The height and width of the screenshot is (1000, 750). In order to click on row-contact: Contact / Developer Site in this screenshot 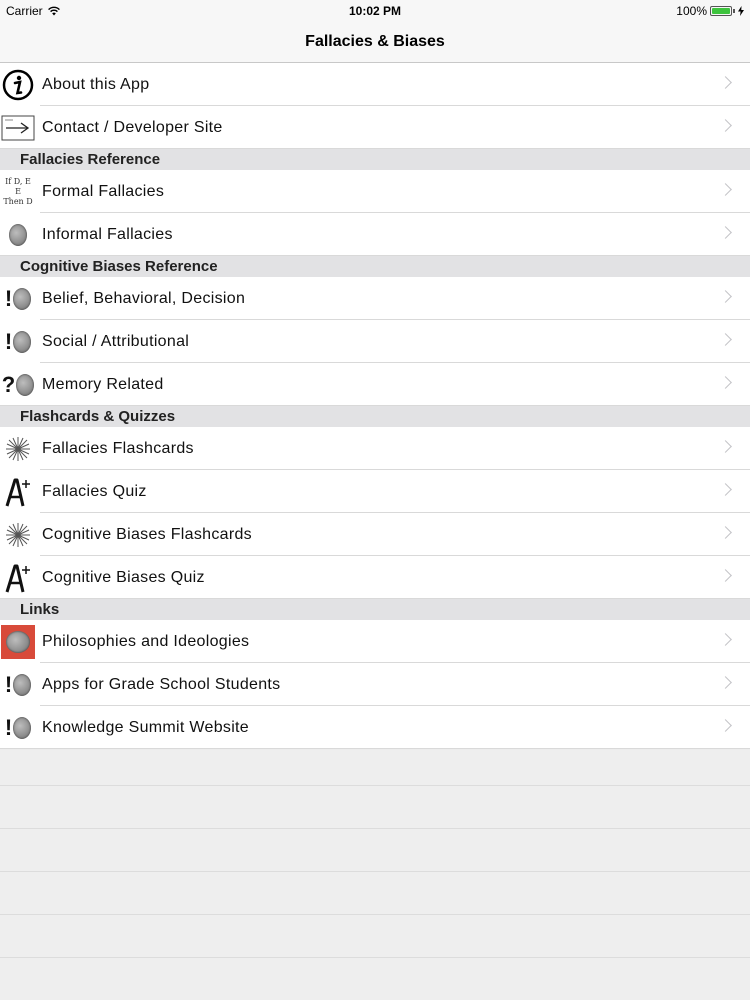, I will do `click(375, 127)`.